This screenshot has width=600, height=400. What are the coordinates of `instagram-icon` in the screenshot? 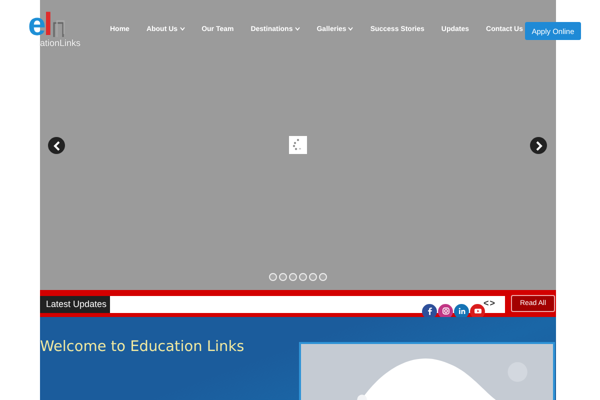 It's located at (445, 311).